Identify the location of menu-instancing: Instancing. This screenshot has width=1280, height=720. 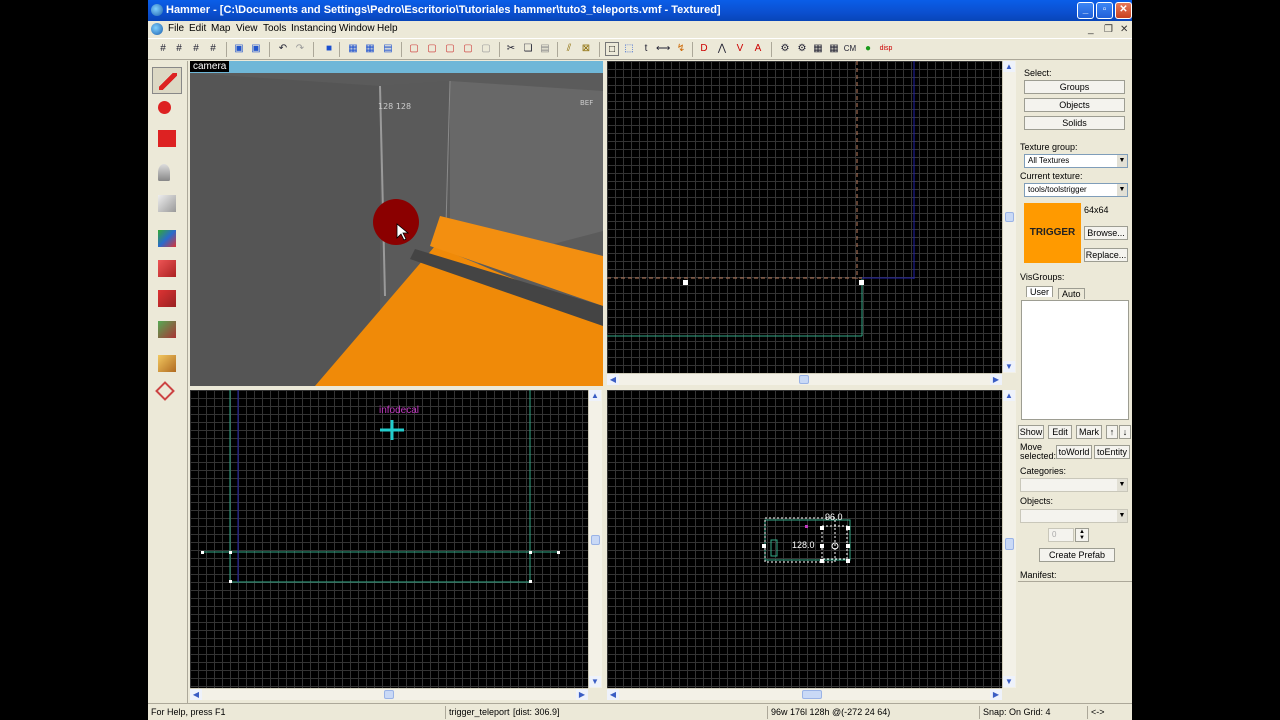
(314, 28).